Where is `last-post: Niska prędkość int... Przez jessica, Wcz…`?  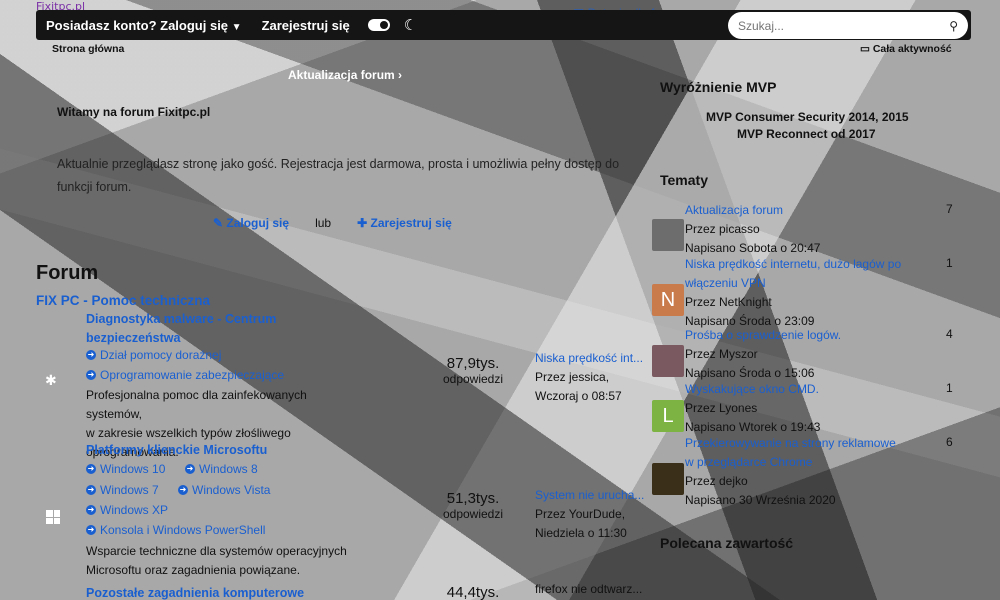 last-post: Niska prędkość int... Przez jessica, Wcz… is located at coordinates (590, 376).